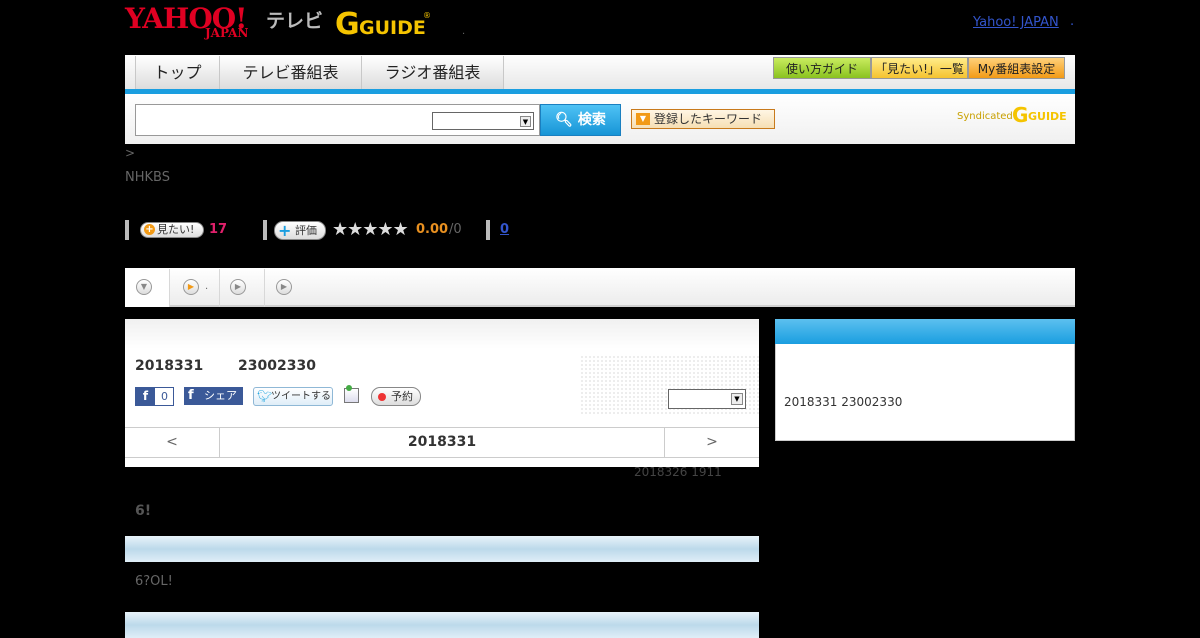  I want to click on updated-timestamp: 2018326 1911, so click(678, 472).